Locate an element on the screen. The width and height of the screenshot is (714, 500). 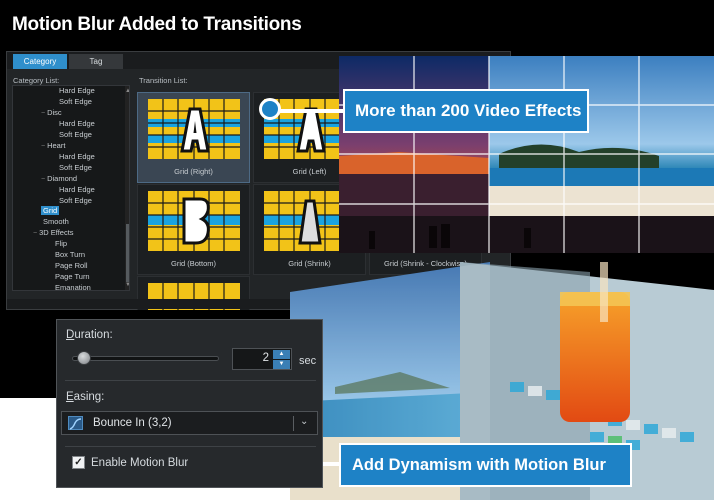
callout-video-effects: More than 200 Video Effects is located at coordinates (466, 111).